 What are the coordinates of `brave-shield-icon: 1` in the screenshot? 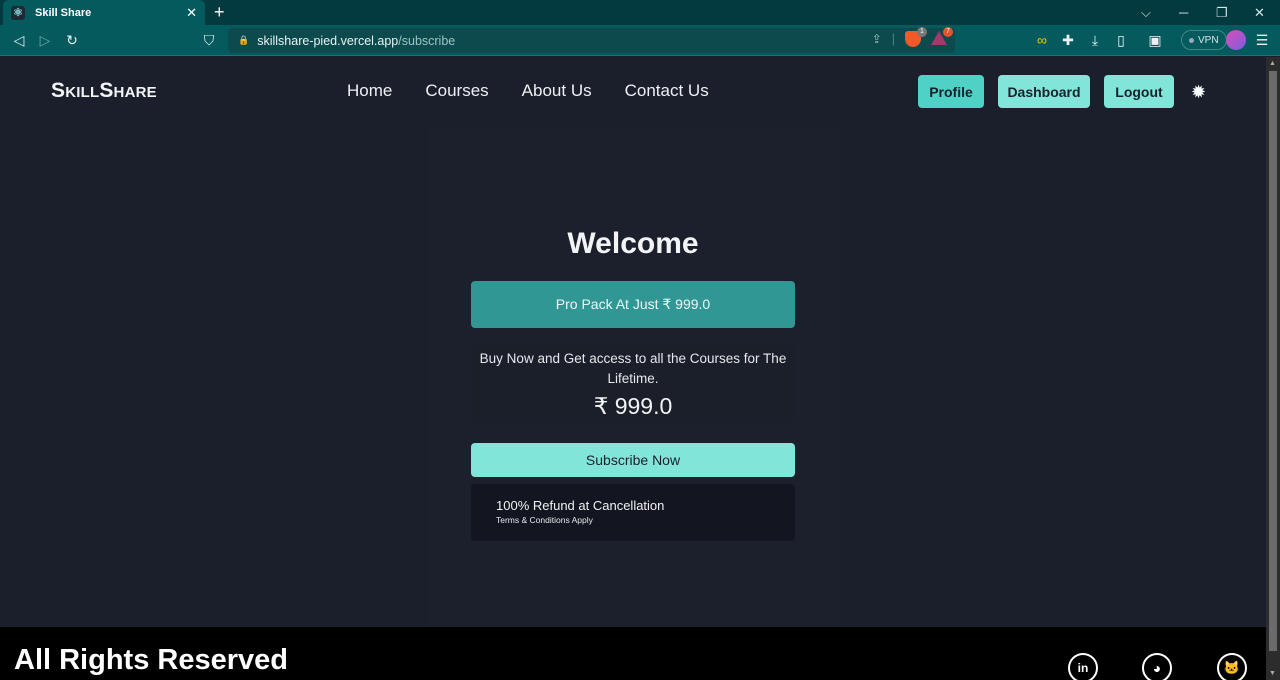 It's located at (916, 37).